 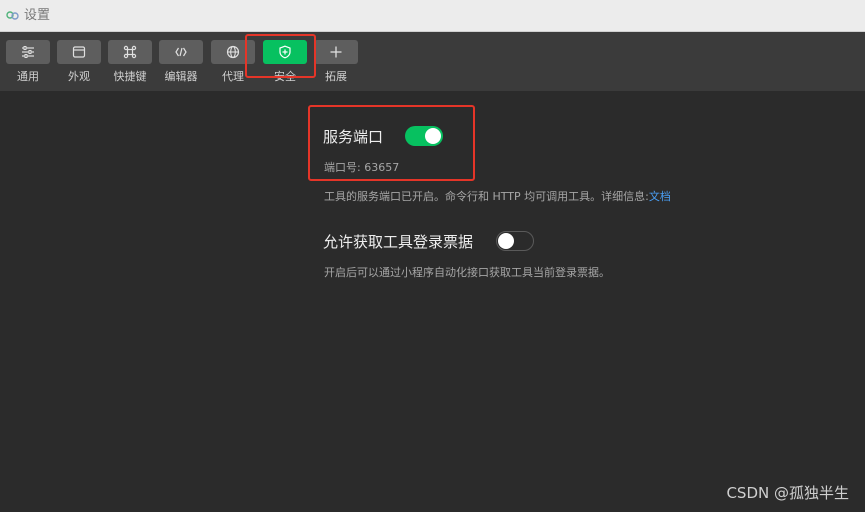 I want to click on docs-link: 文档, so click(x=660, y=196).